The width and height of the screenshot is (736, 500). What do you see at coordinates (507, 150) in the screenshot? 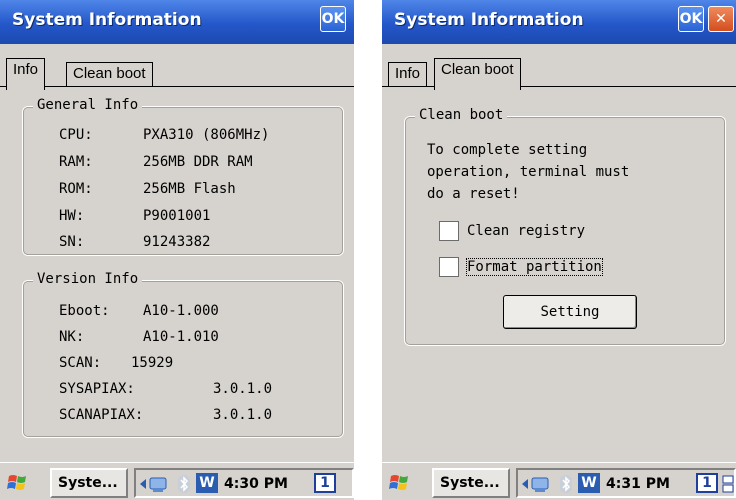
I see `message-line: To complete setting` at bounding box center [507, 150].